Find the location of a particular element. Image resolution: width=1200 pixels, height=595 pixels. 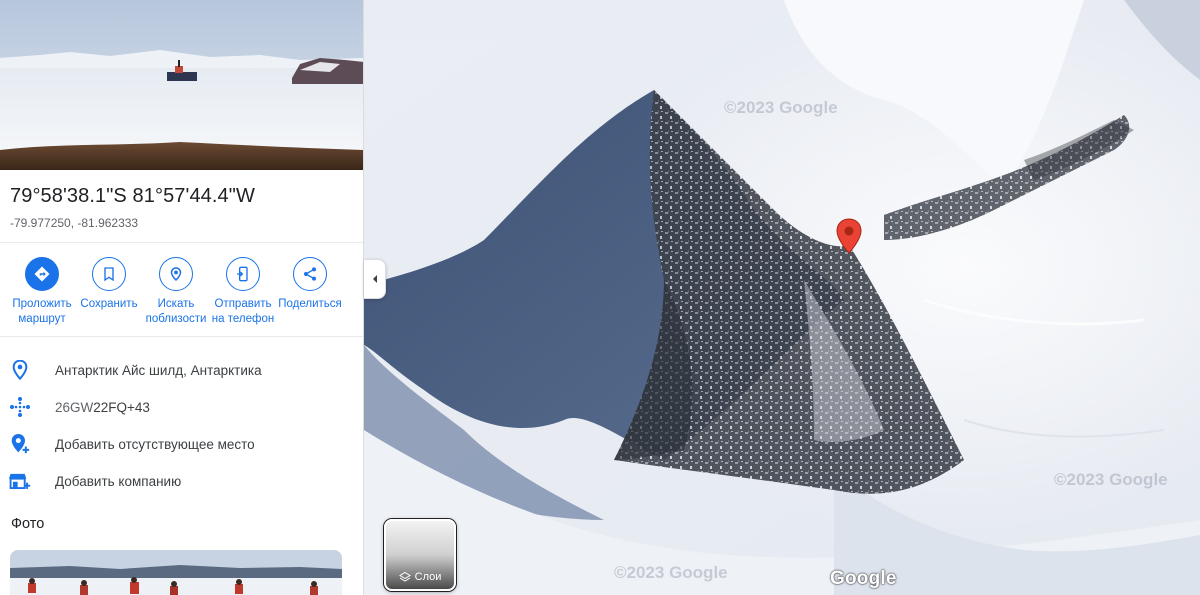

location-marker-icon is located at coordinates (849, 236).